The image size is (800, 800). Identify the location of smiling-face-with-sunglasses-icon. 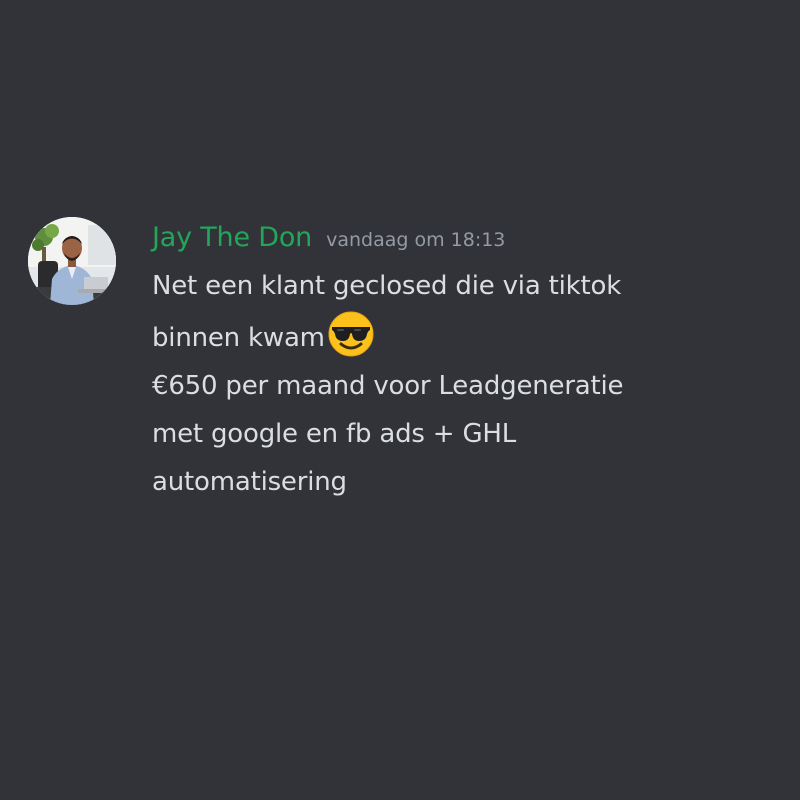
(351, 334).